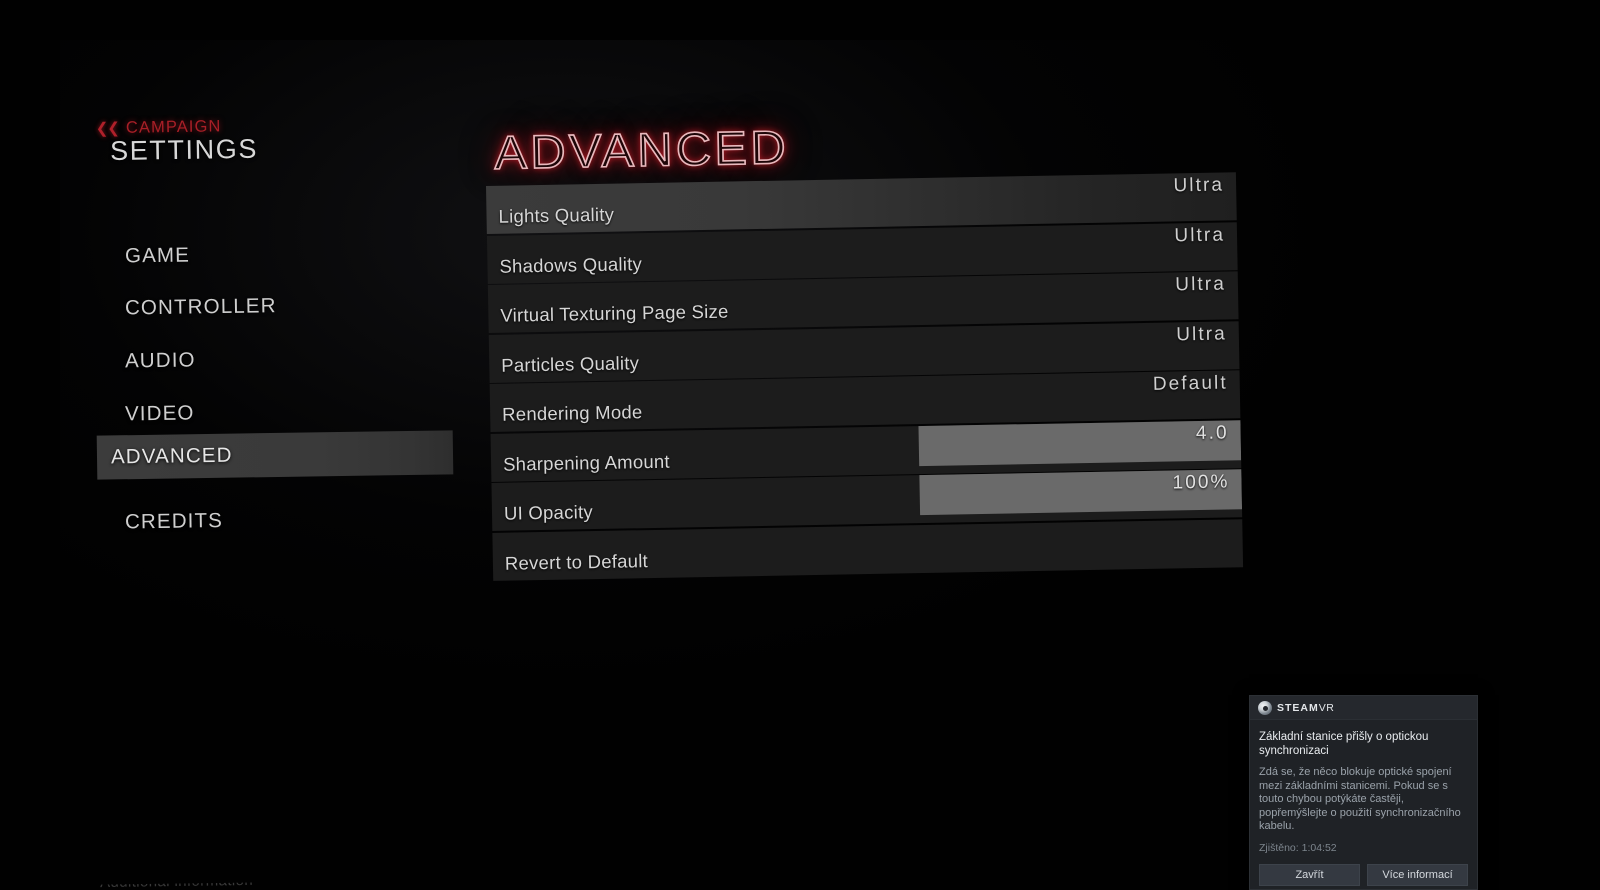 This screenshot has height=890, width=1600. What do you see at coordinates (548, 512) in the screenshot?
I see `setting-label: UI Opacity` at bounding box center [548, 512].